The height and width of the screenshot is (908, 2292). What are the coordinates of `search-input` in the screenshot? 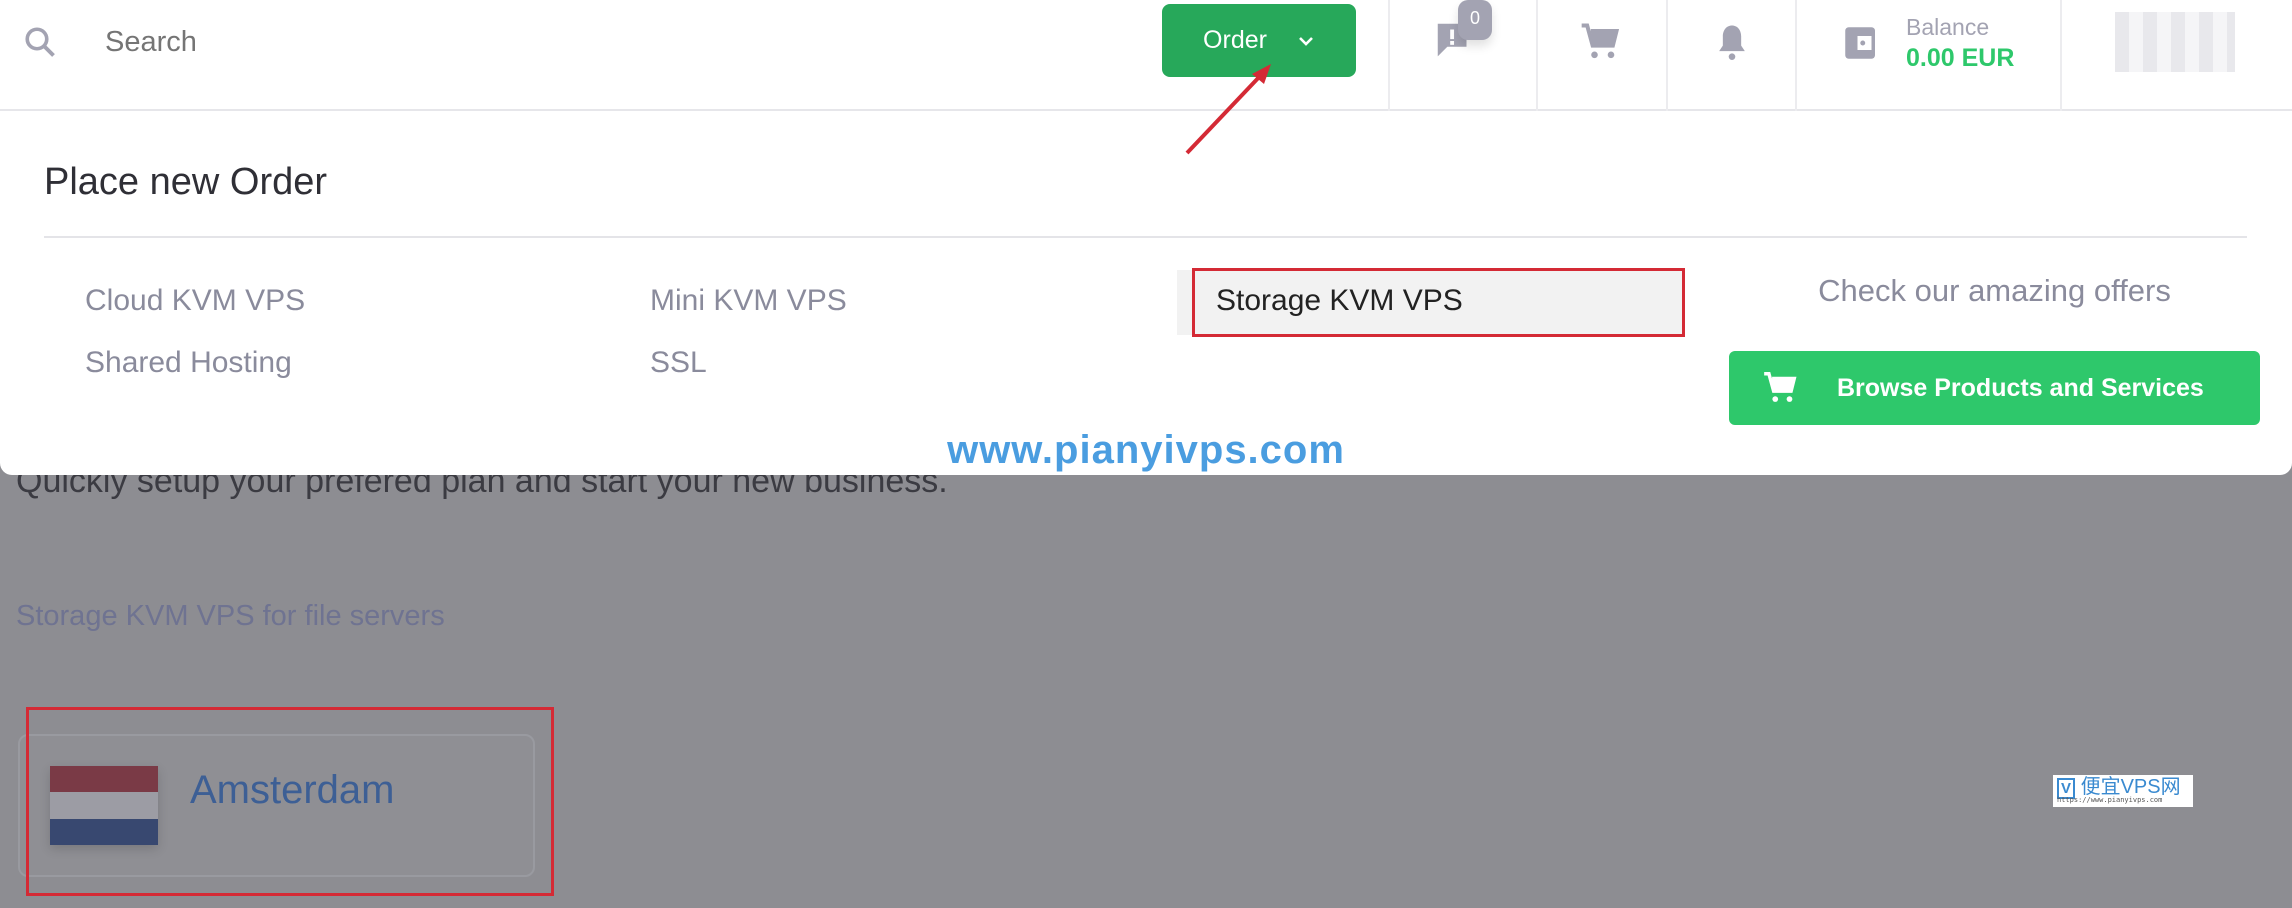 It's located at (355, 42).